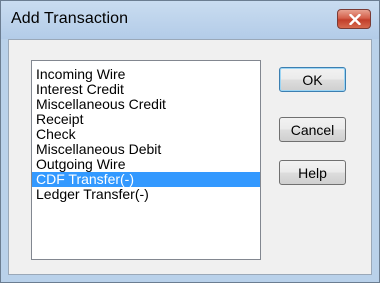 The height and width of the screenshot is (283, 380). I want to click on list-item: Check, so click(146, 134).